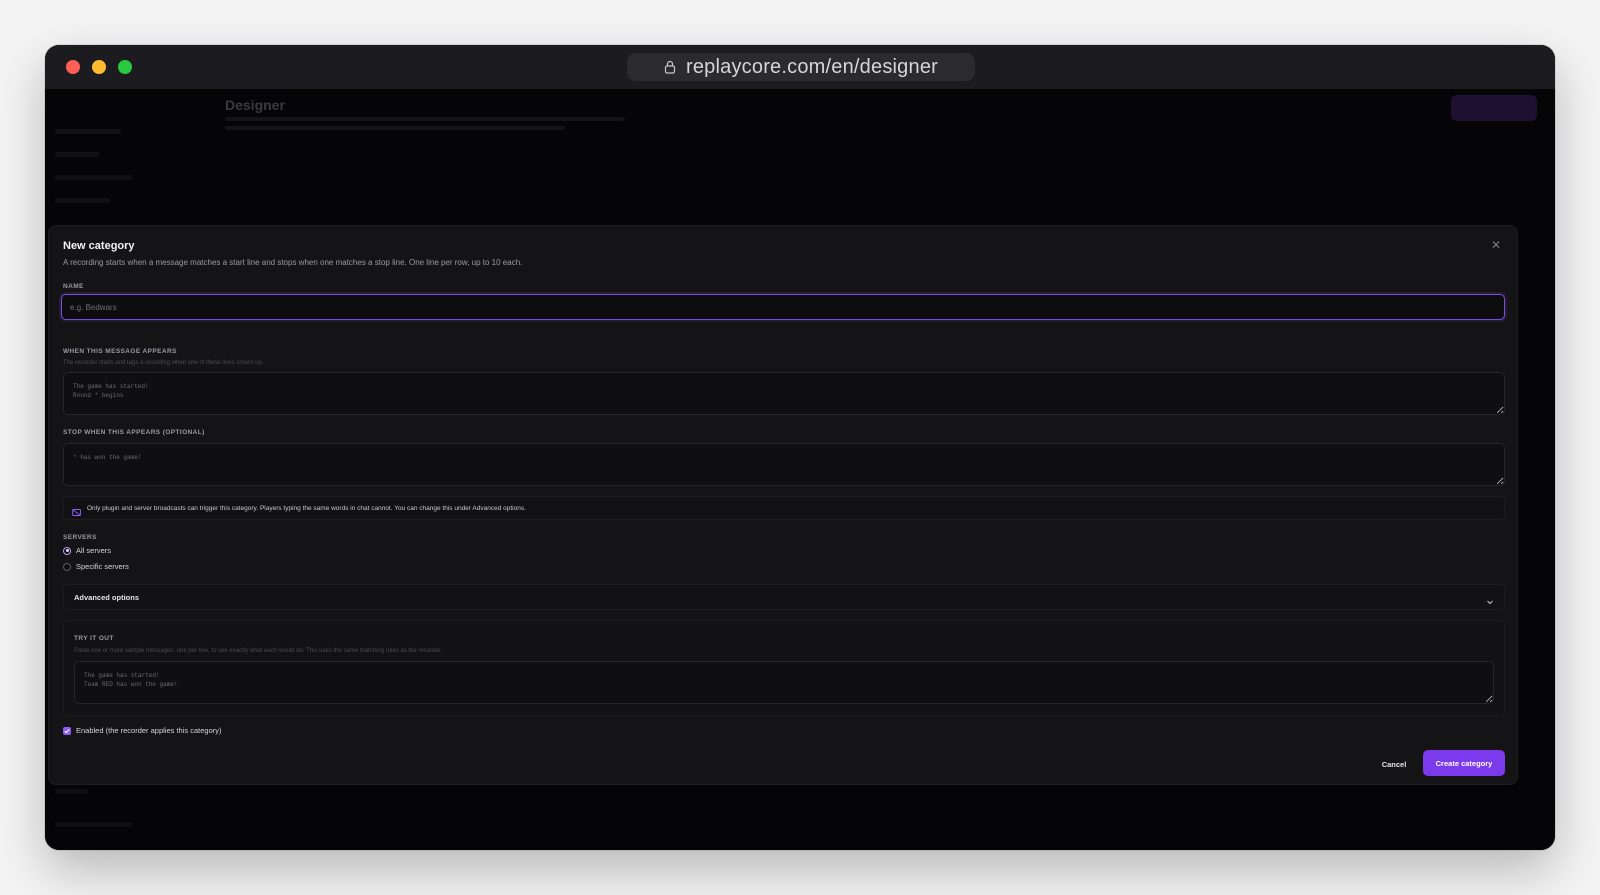  I want to click on radio-specific-servers: Specific servers, so click(96, 566).